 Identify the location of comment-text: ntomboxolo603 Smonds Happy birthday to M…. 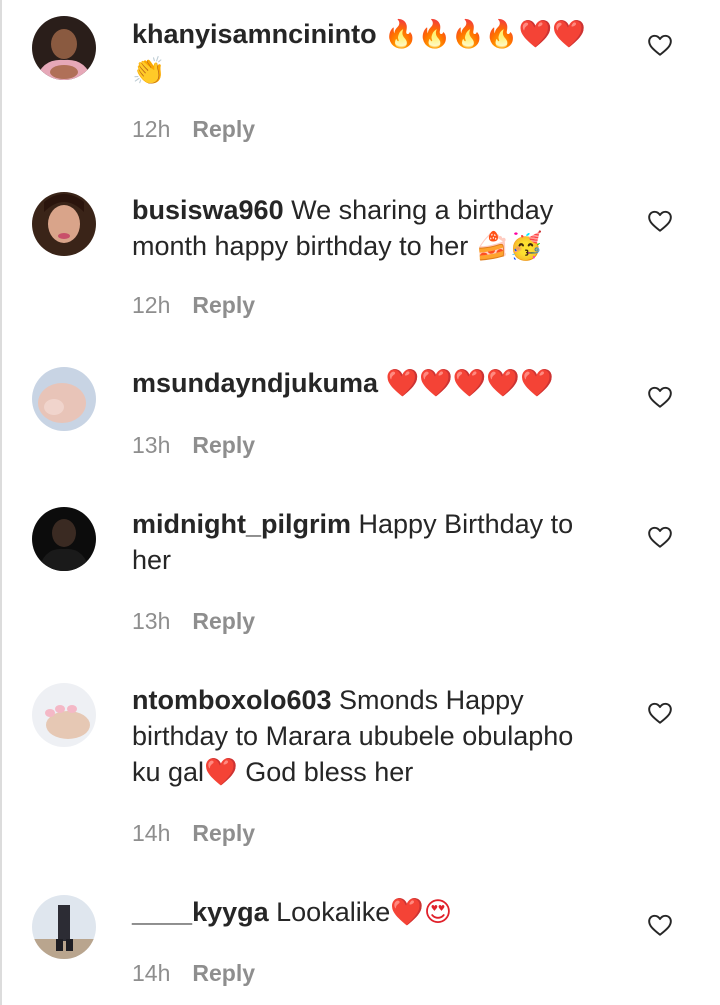
(367, 736).